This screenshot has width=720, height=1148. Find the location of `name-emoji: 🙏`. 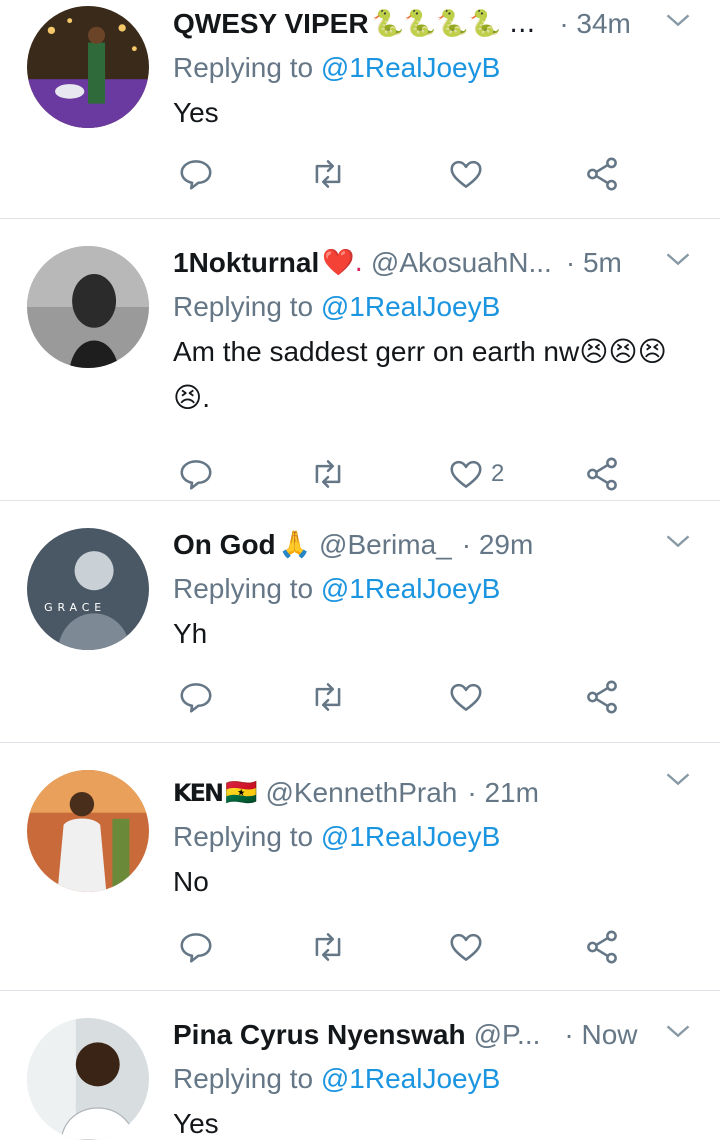

name-emoji: 🙏 is located at coordinates (295, 545).